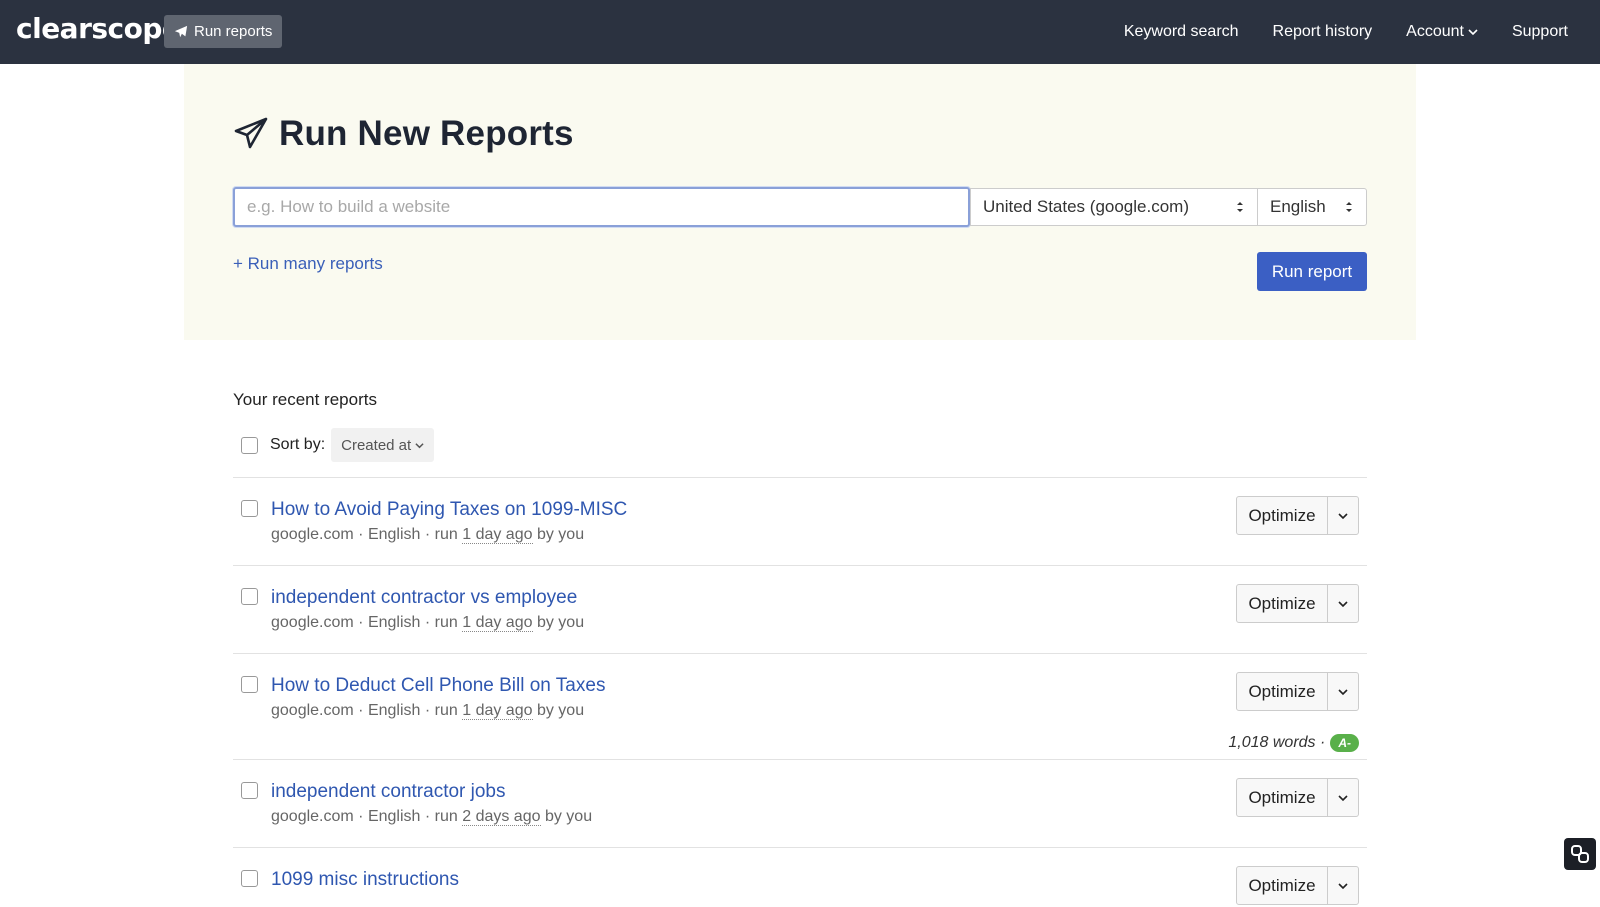 Image resolution: width=1600 pixels, height=907 pixels. I want to click on language-select: English, so click(1312, 207).